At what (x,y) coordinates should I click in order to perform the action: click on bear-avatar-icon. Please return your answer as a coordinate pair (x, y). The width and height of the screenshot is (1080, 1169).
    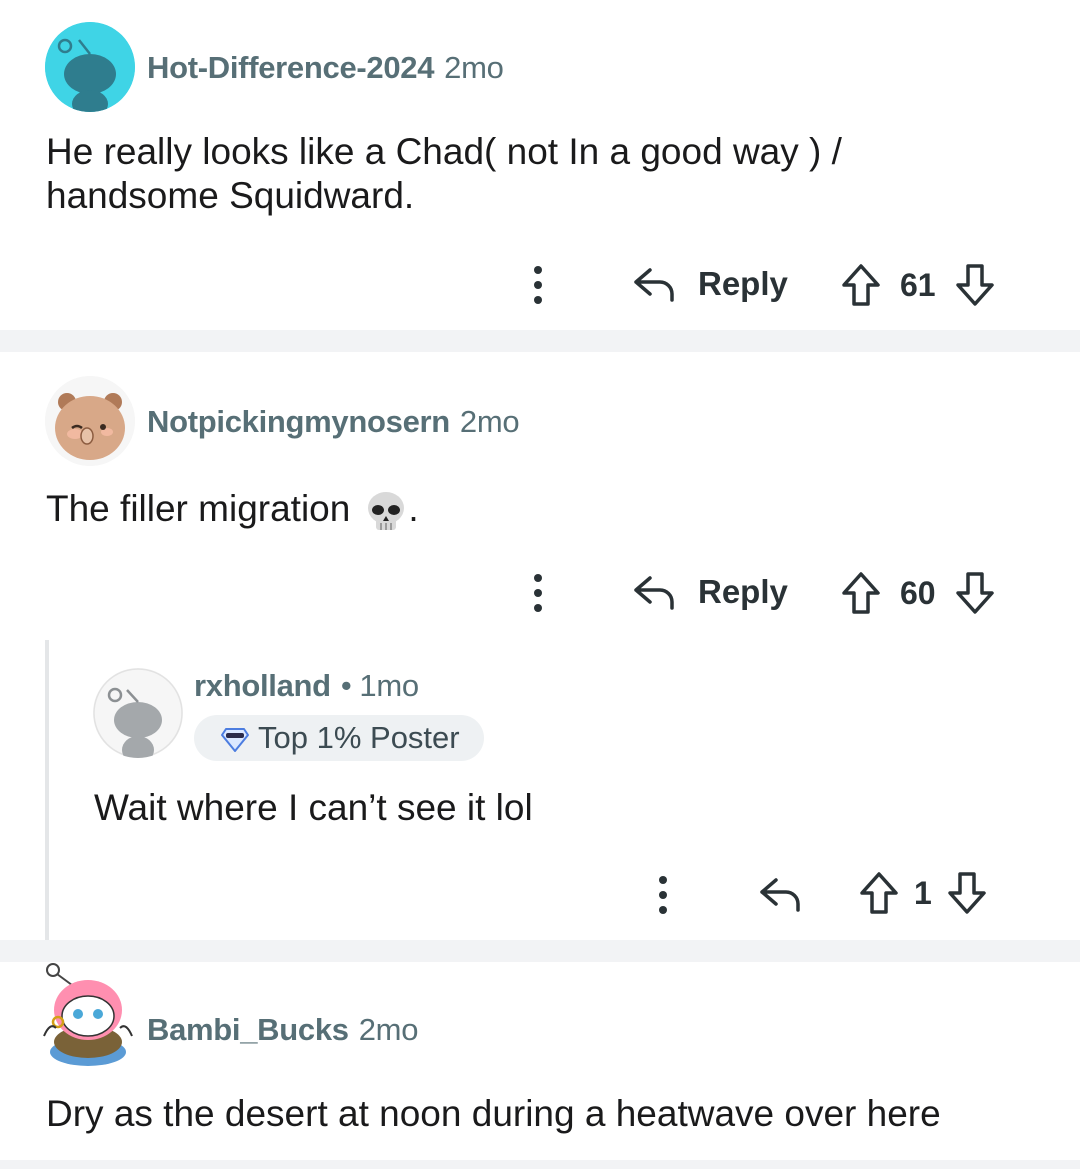
    Looking at the image, I should click on (90, 421).